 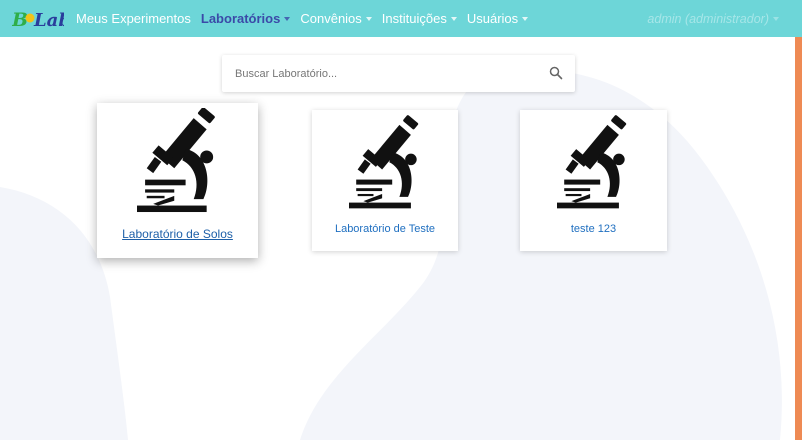 I want to click on lab-card-link: Laboratório de Solos, so click(x=177, y=234).